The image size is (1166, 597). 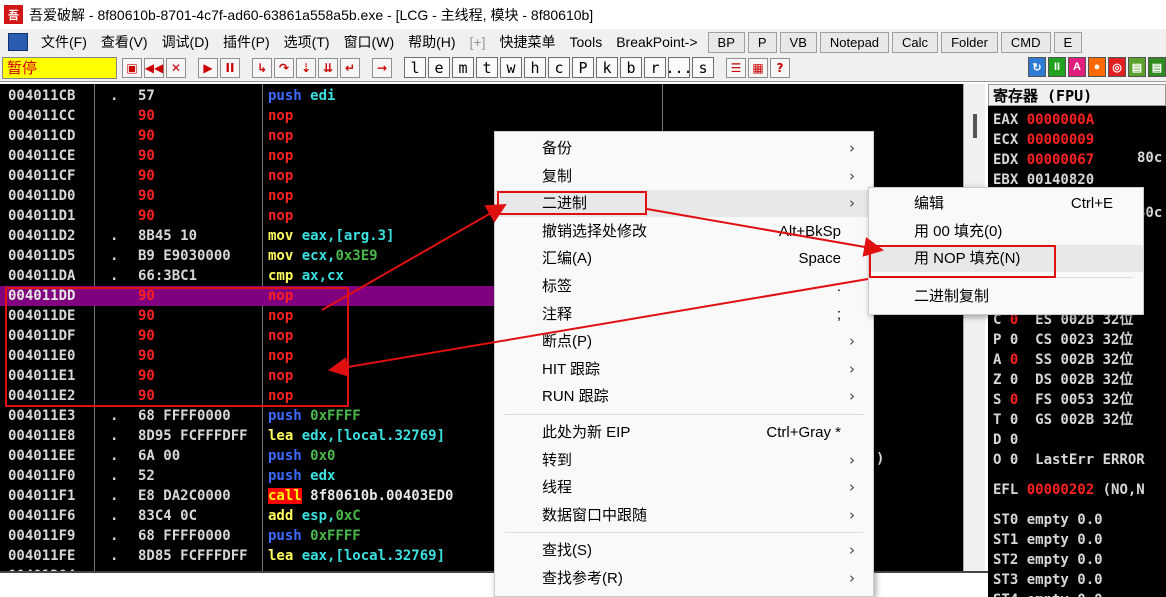 What do you see at coordinates (969, 42) in the screenshot?
I see `toolbar-button-folder: Folder` at bounding box center [969, 42].